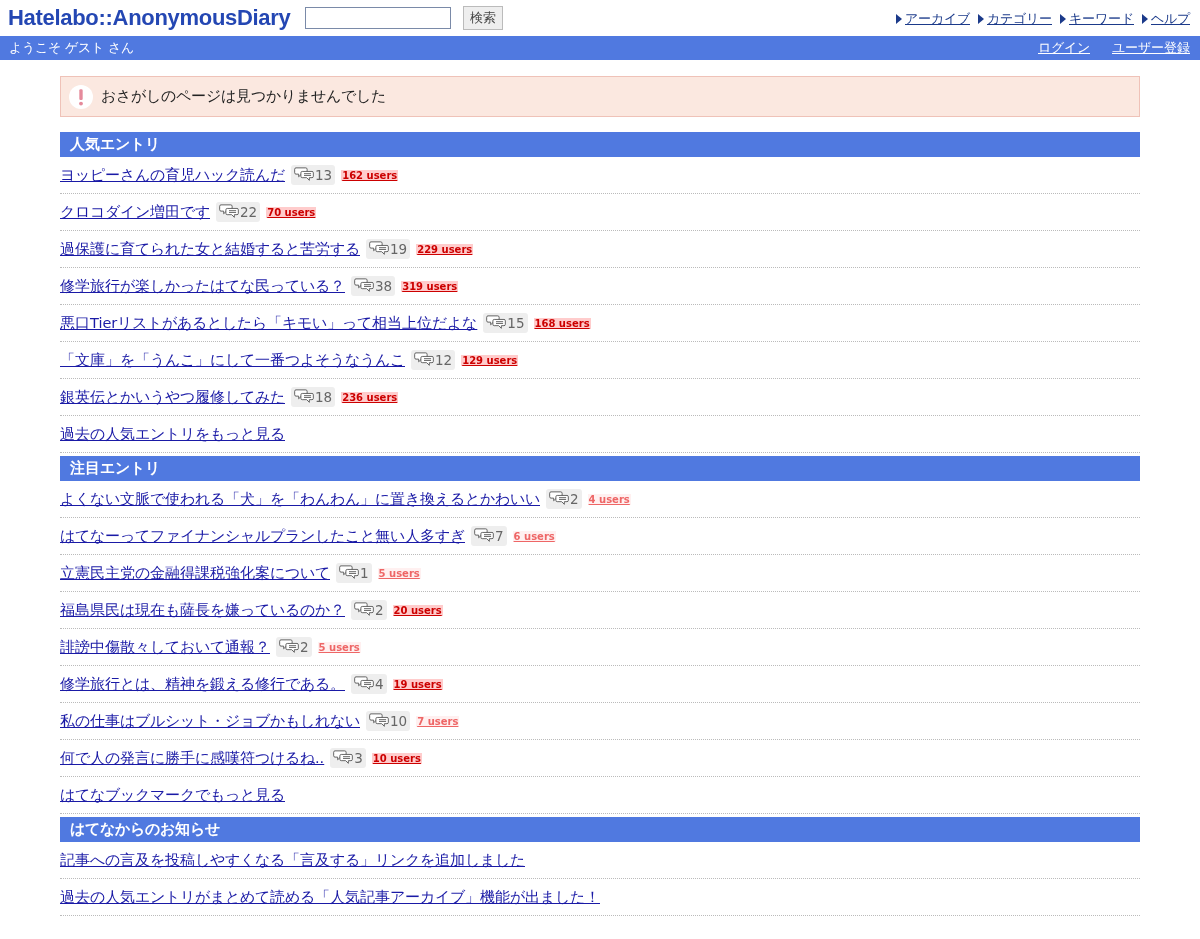  What do you see at coordinates (72, 48) in the screenshot?
I see `welcome-text: ようこそ ゲスト さん` at bounding box center [72, 48].